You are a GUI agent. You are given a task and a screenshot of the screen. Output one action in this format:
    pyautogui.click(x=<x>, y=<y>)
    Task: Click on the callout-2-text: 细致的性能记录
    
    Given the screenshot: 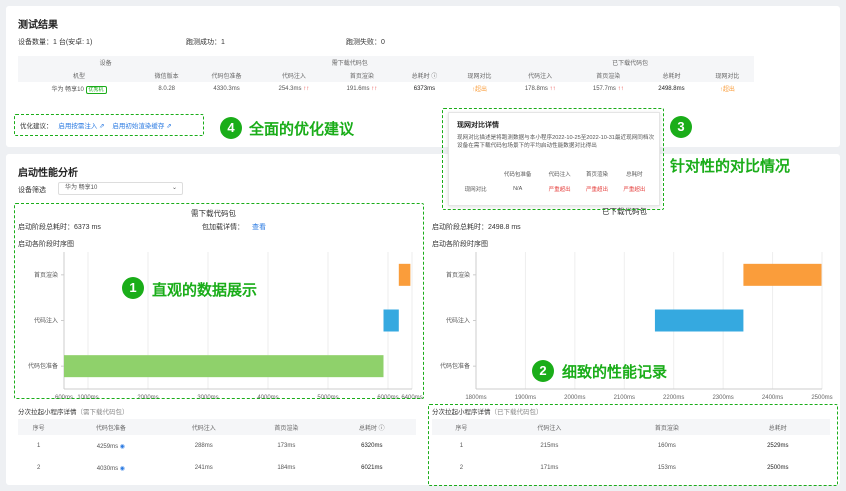 What is the action you would take?
    pyautogui.click(x=615, y=372)
    